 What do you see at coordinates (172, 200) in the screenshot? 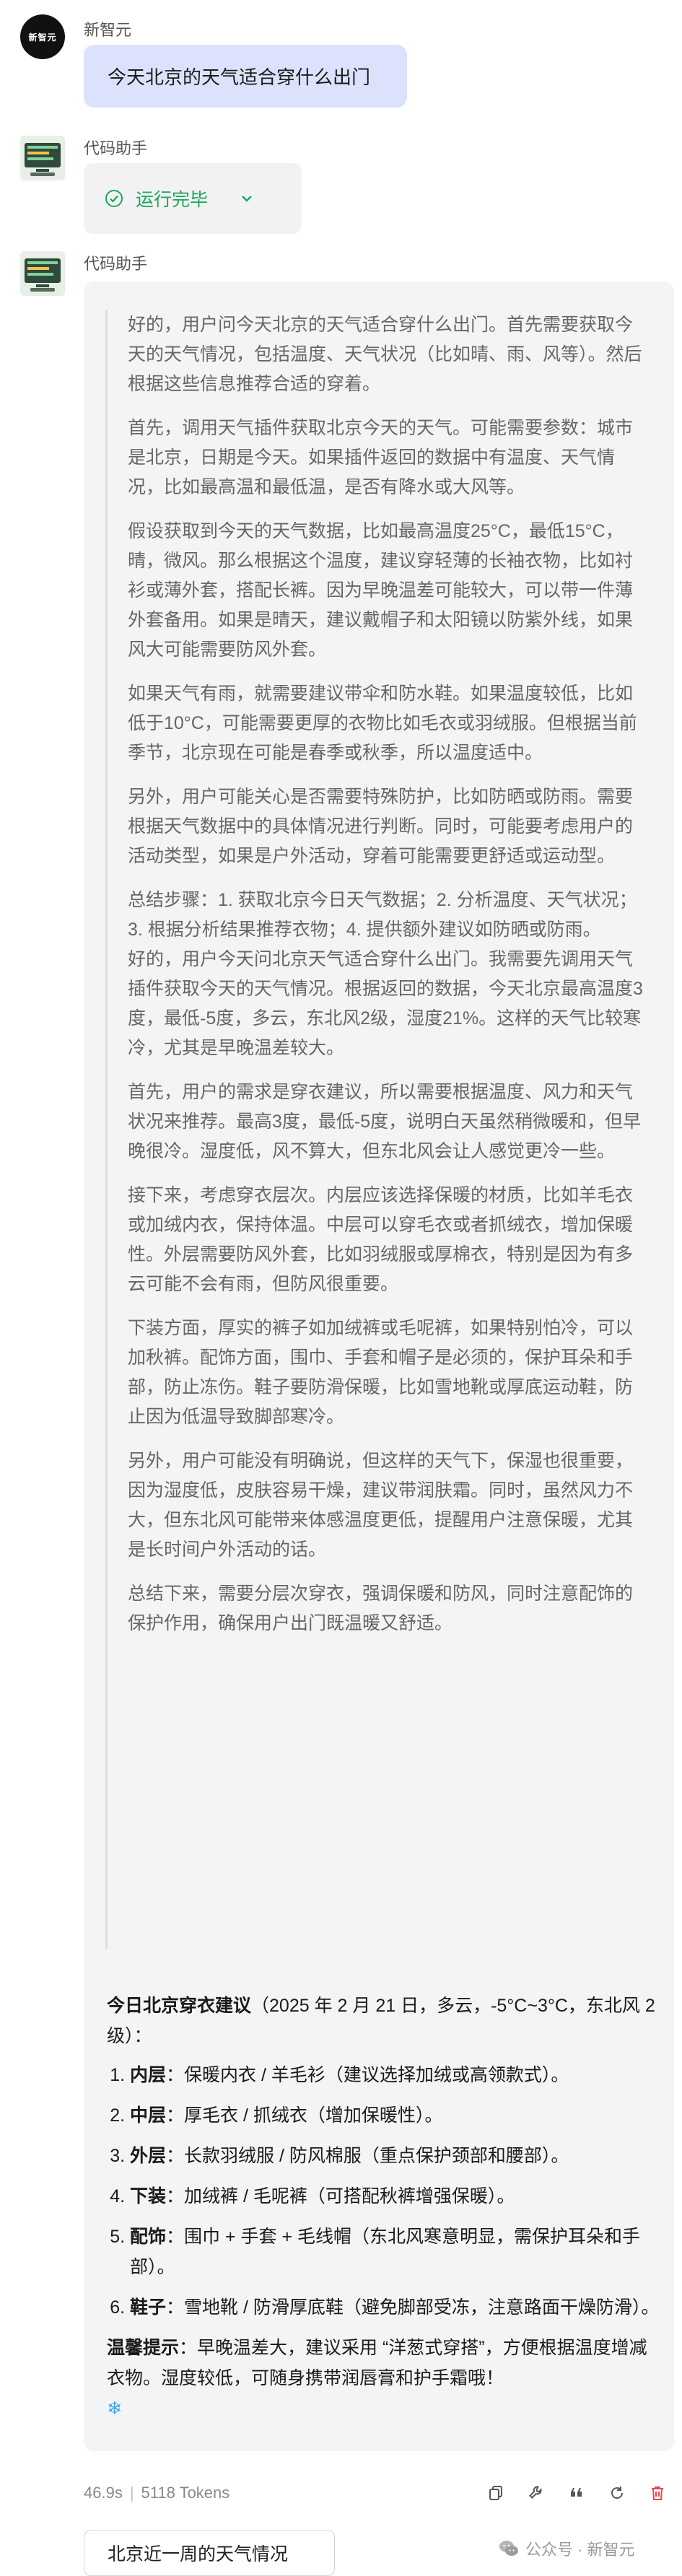
I see `run-status-label: 运行完毕` at bounding box center [172, 200].